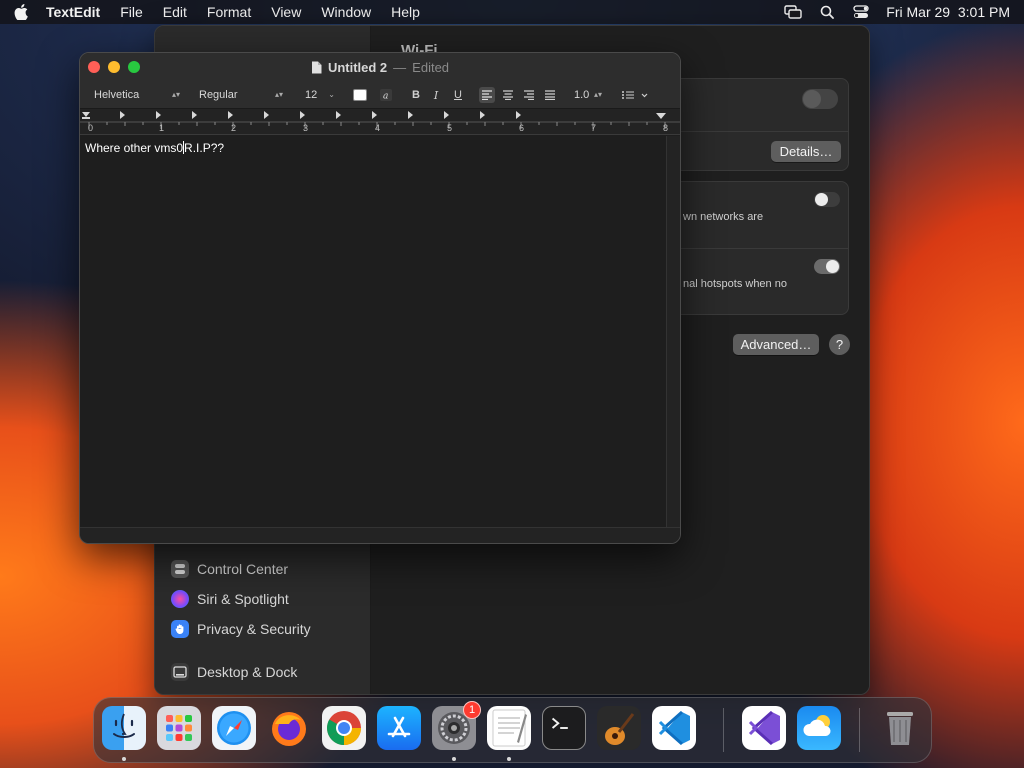 This screenshot has height=768, width=1024. Describe the element at coordinates (564, 728) in the screenshot. I see `terminal-icon` at that location.